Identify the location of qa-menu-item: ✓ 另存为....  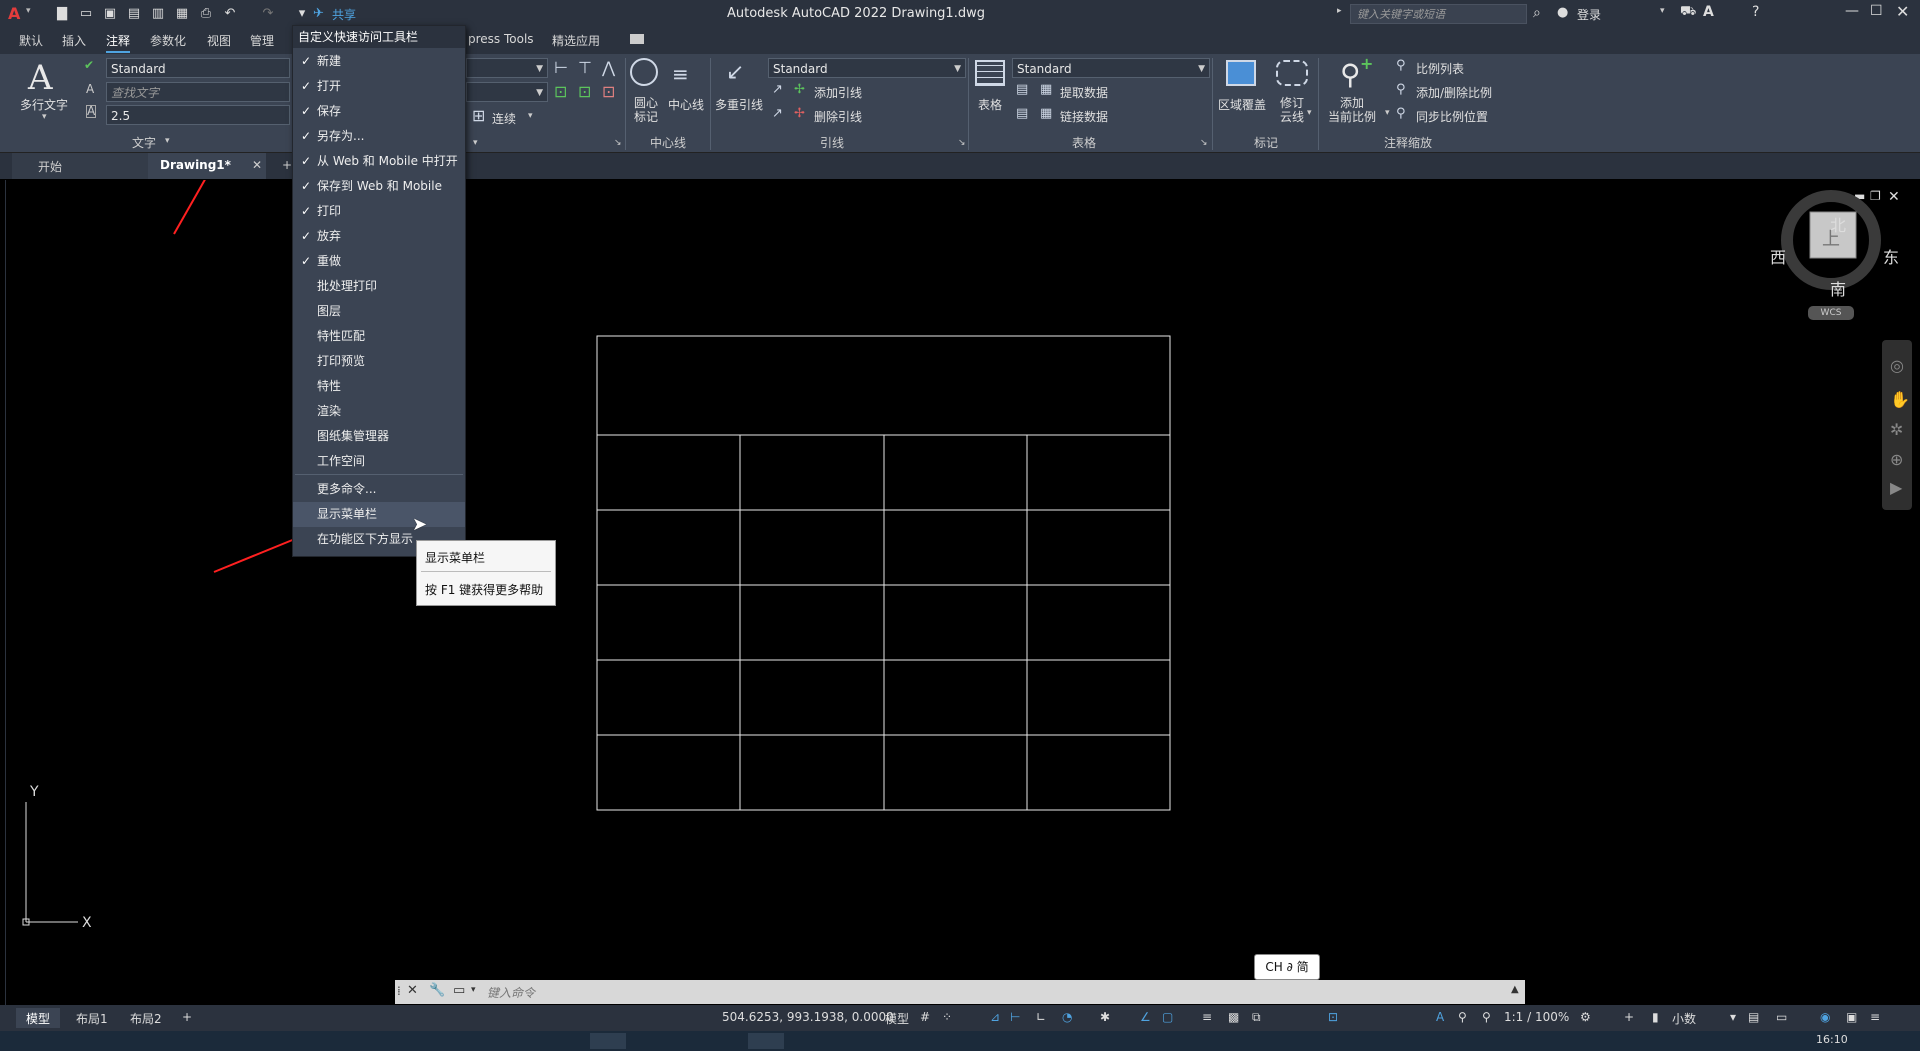
(379, 136).